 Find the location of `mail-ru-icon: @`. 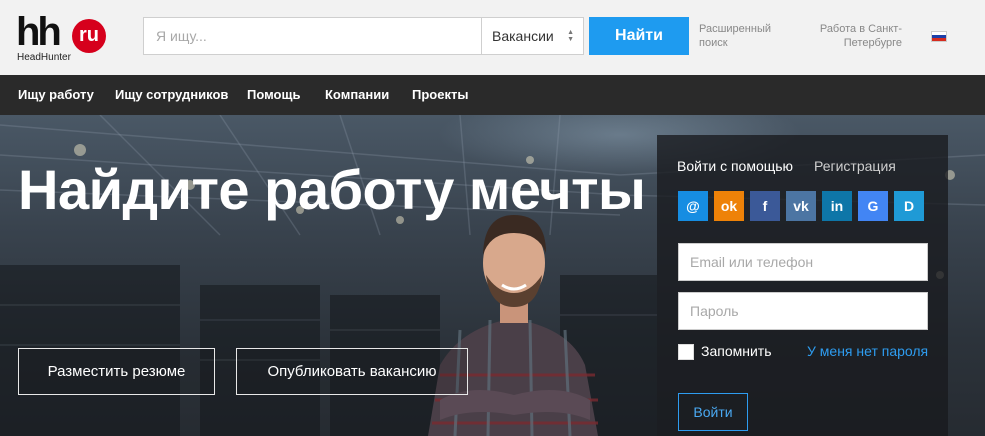

mail-ru-icon: @ is located at coordinates (693, 206).